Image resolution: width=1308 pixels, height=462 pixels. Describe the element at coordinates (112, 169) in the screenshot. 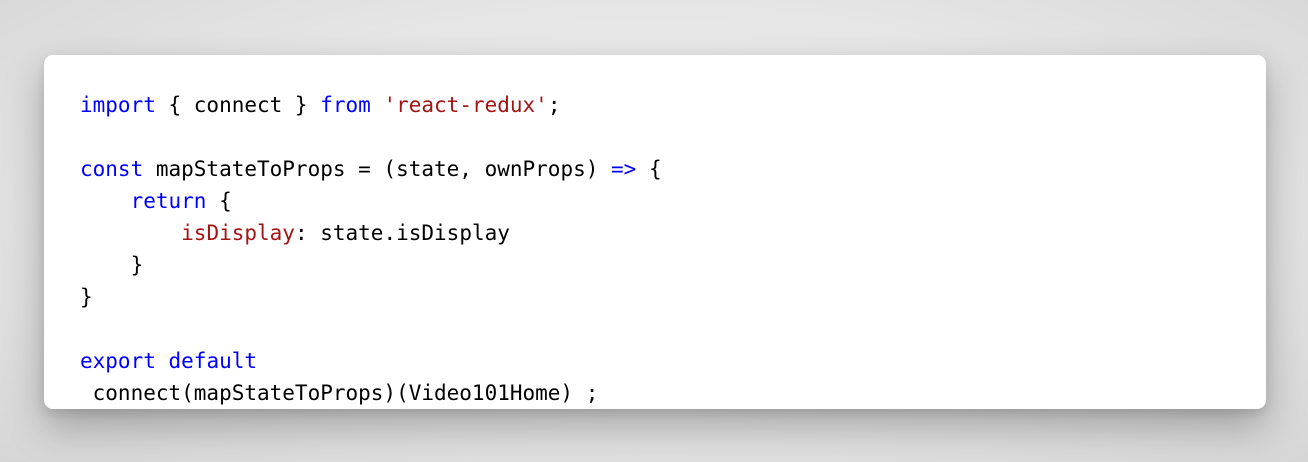

I see `code-token: const` at that location.